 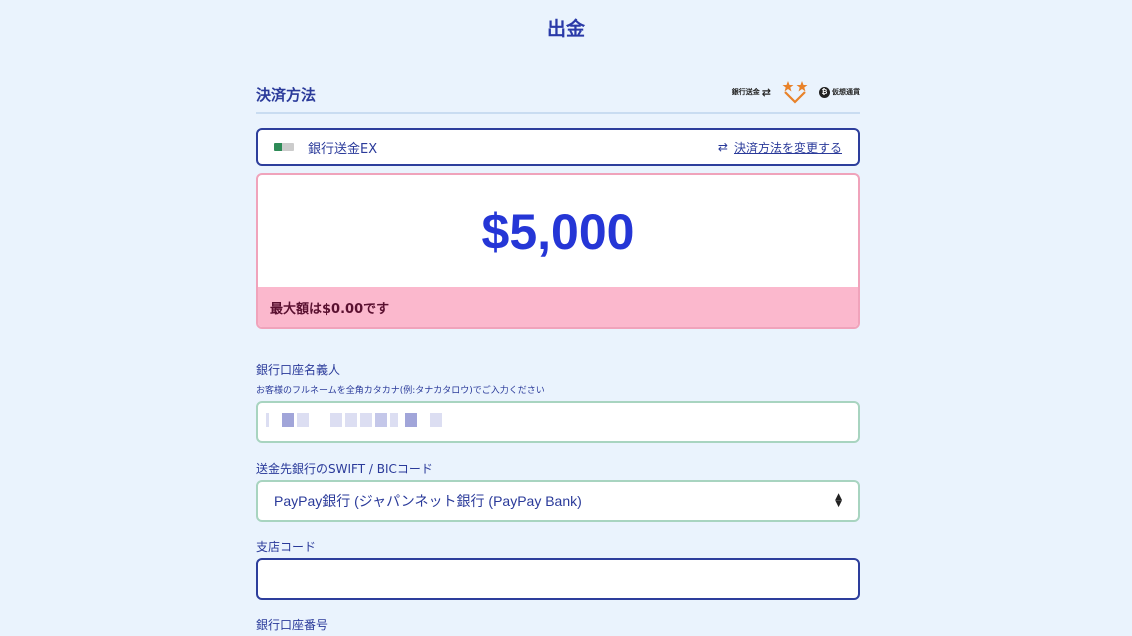 I want to click on account-name-label: 銀行口座名義人, so click(x=298, y=370).